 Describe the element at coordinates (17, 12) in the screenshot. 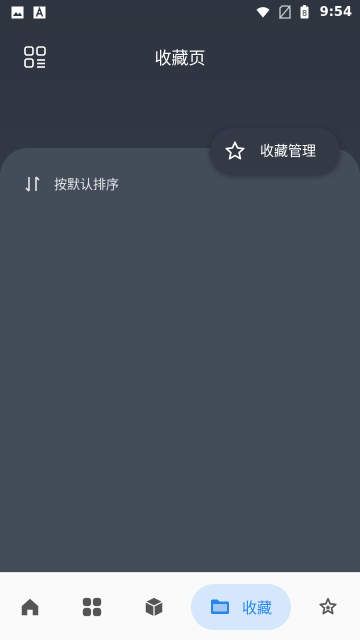

I see `image-icon` at that location.